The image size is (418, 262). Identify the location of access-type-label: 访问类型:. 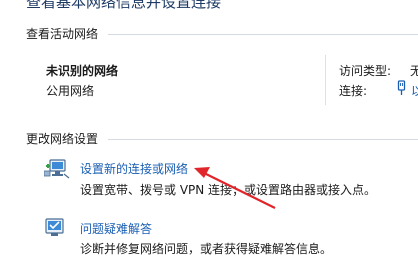
(365, 71).